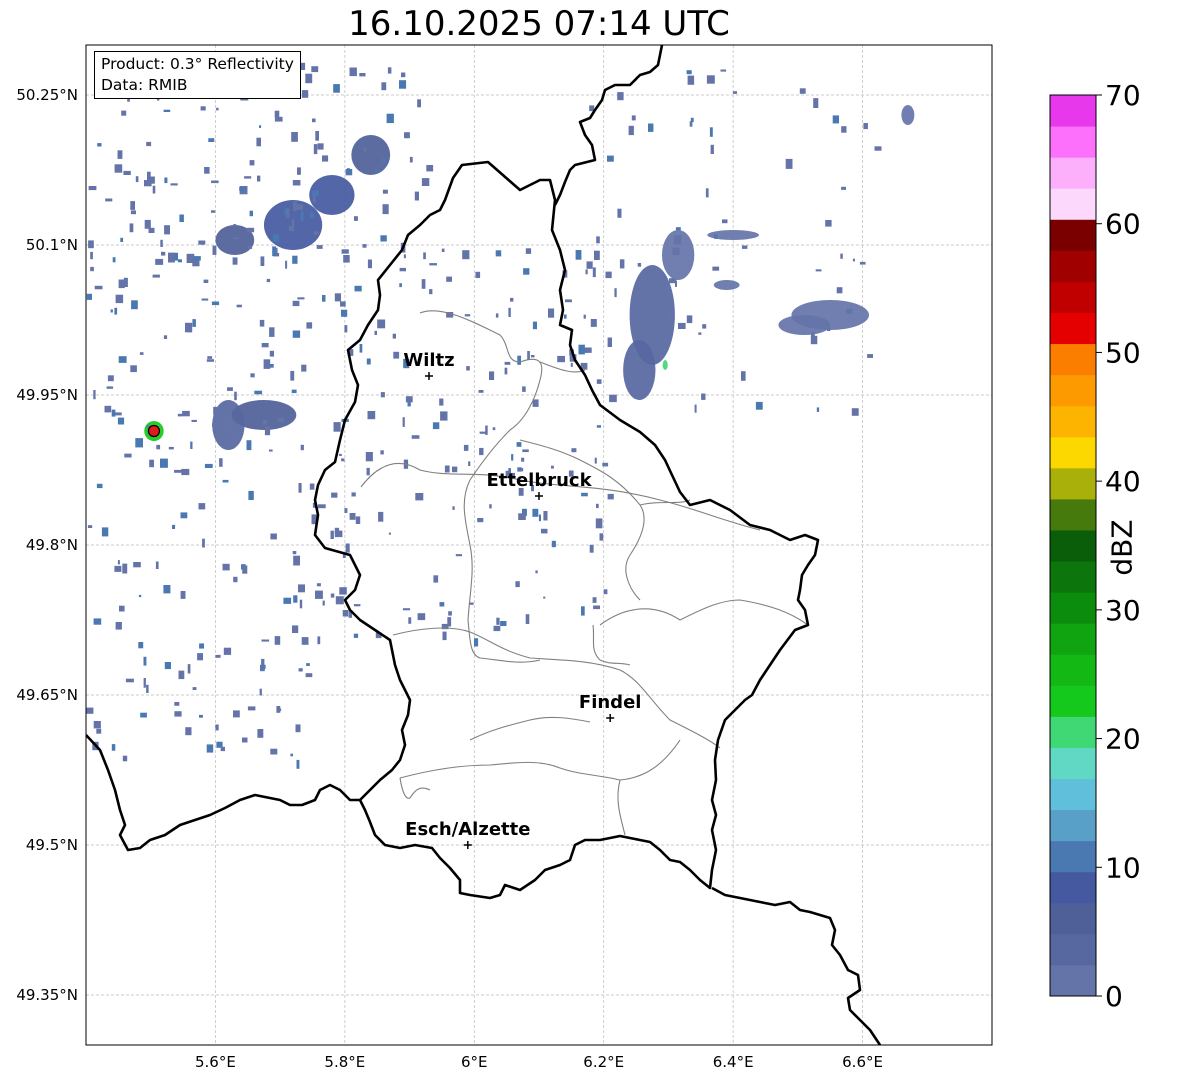 The width and height of the screenshot is (1184, 1081). I want to click on radar-echo-cell, so click(665, 365).